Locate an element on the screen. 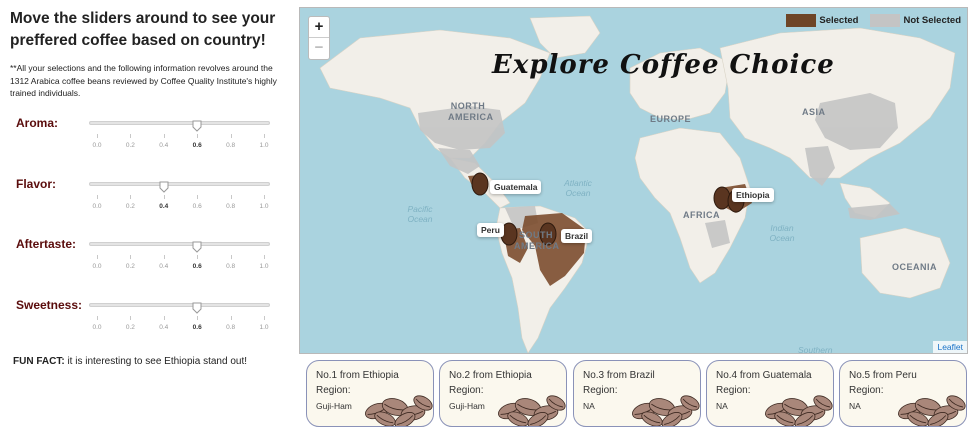  bean-marker-guatemala is located at coordinates (480, 184).